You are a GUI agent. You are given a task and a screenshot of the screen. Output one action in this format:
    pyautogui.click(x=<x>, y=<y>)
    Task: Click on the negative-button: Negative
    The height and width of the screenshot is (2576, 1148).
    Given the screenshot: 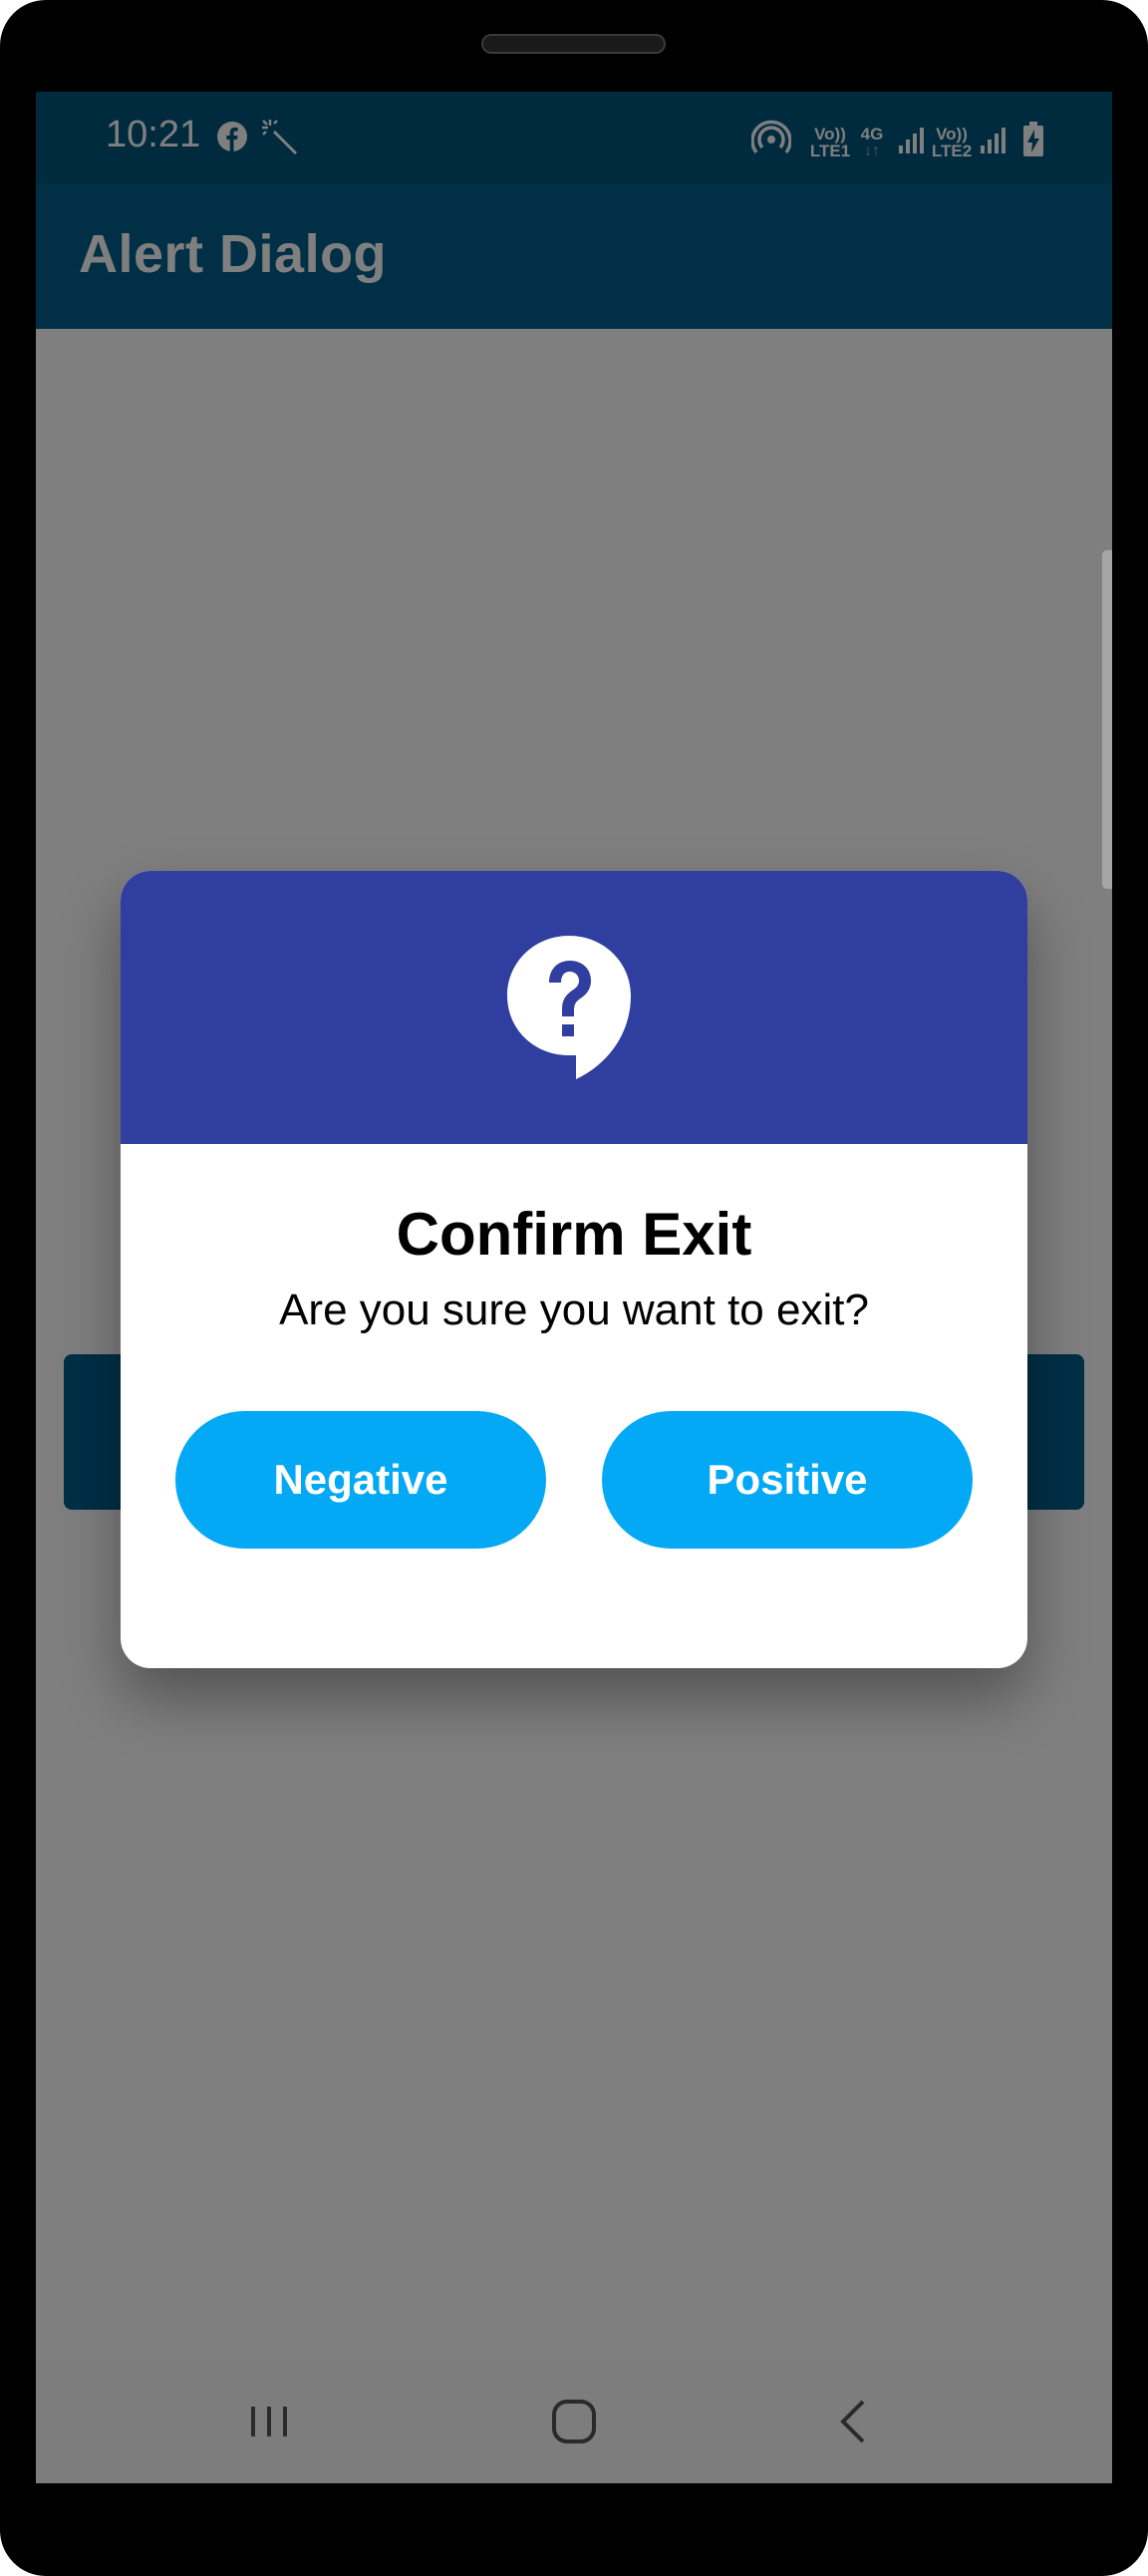 What is the action you would take?
    pyautogui.click(x=360, y=1480)
    